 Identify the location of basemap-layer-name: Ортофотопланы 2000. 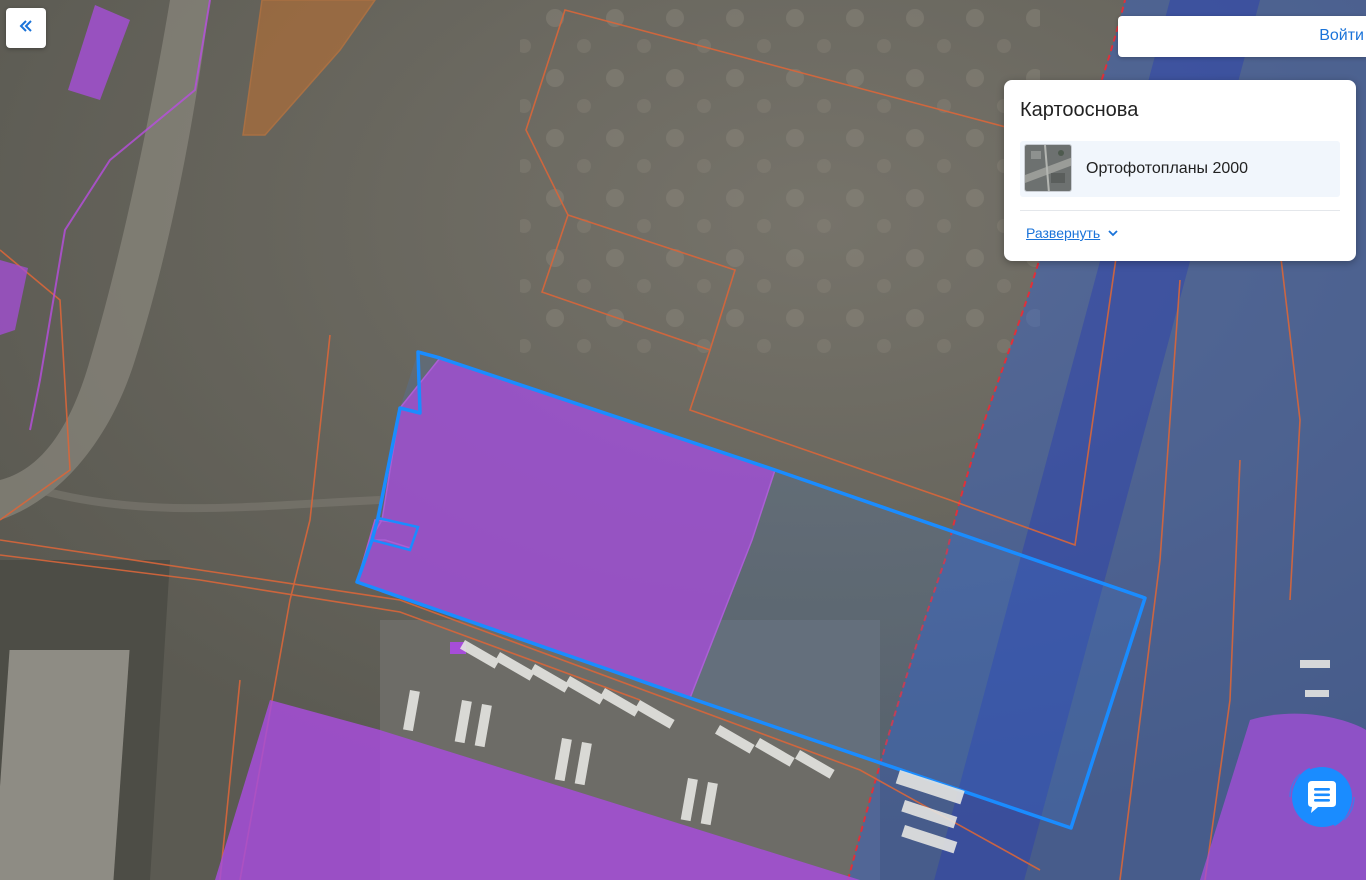
(1167, 168).